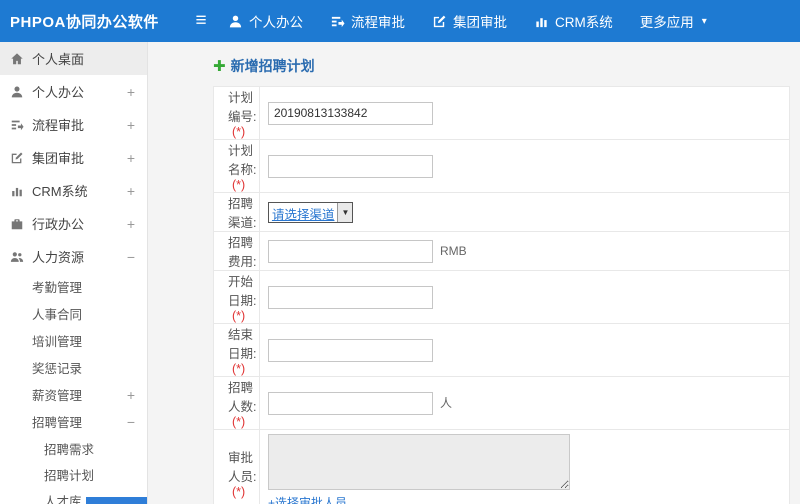 This screenshot has width=800, height=504. Describe the element at coordinates (378, 22) in the screenshot. I see `nav-label: 流程审批` at that location.